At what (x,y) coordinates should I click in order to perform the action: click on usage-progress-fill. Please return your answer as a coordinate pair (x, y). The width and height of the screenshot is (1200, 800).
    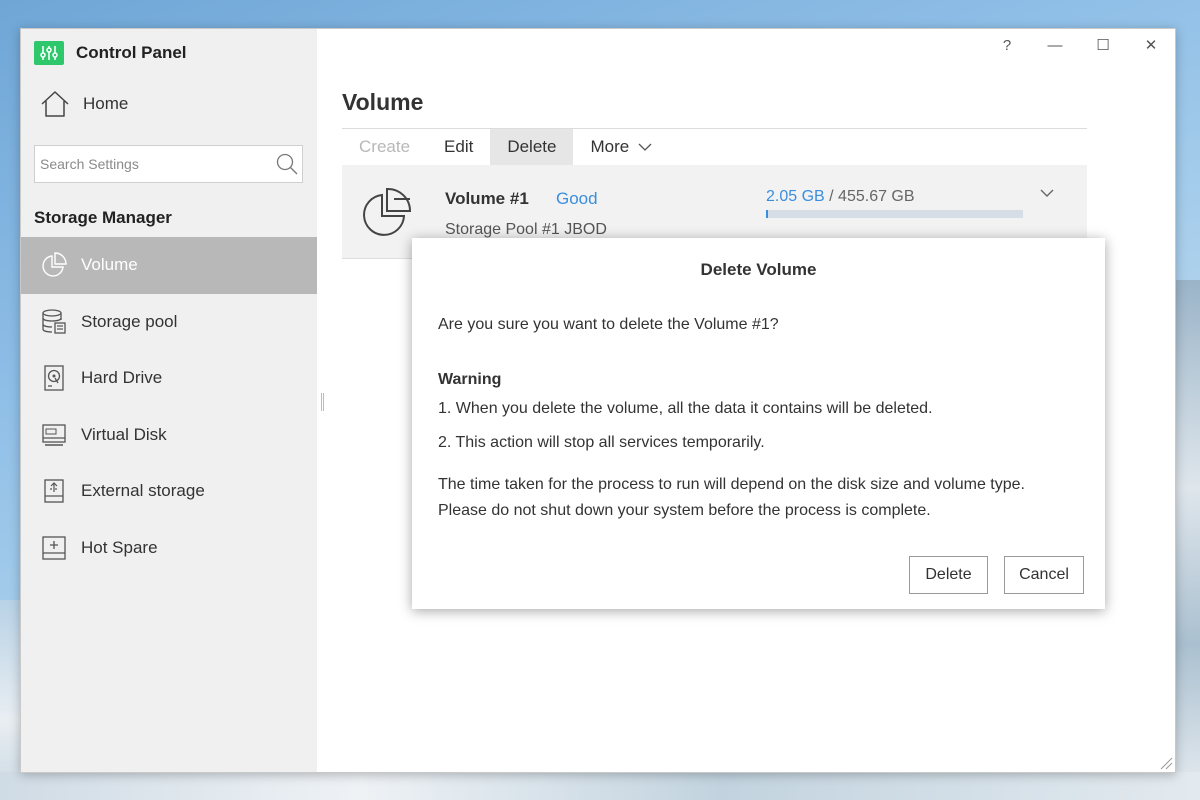
    Looking at the image, I should click on (767, 214).